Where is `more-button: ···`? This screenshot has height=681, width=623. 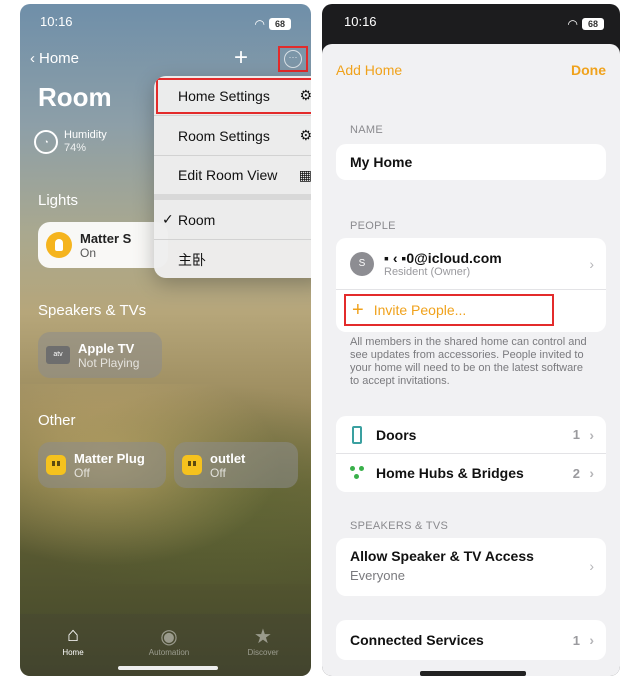
more-button: ··· is located at coordinates (293, 59).